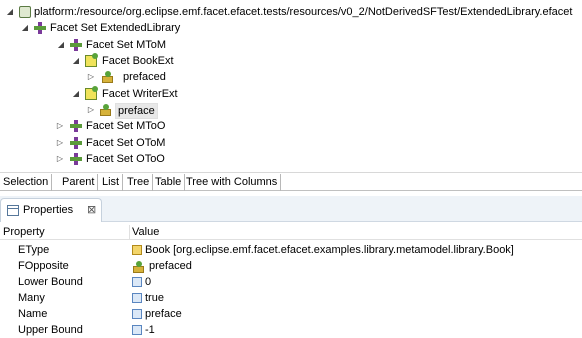  Describe the element at coordinates (291, 232) in the screenshot. I see `properties-table-header: Property Value` at that location.